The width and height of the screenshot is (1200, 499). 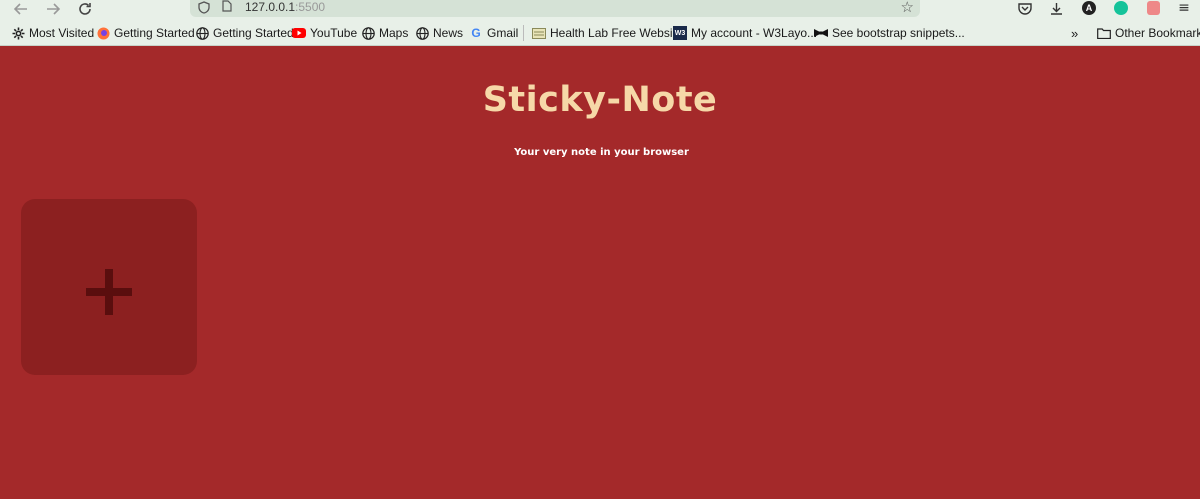 I want to click on bookmark-most-visited: Most Visited, so click(x=52, y=33).